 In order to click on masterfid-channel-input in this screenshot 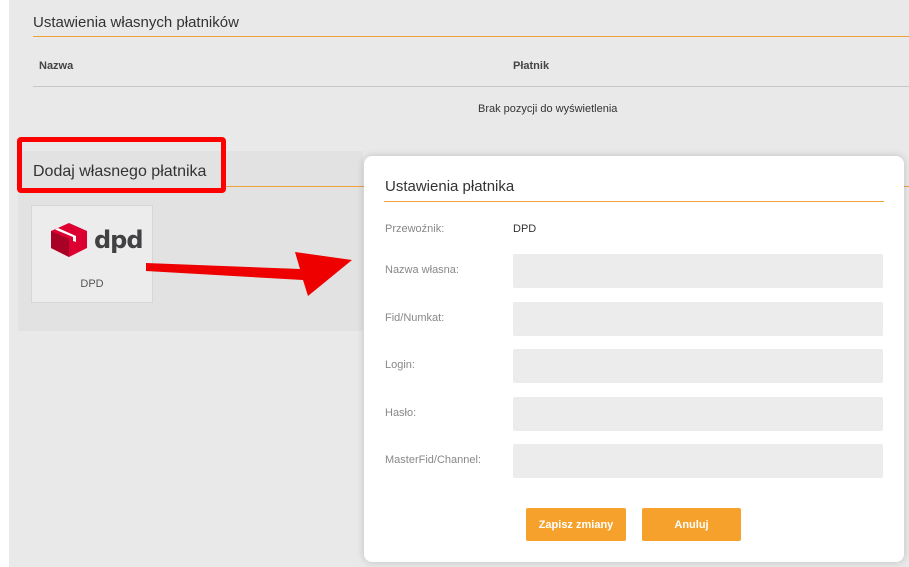, I will do `click(698, 461)`.